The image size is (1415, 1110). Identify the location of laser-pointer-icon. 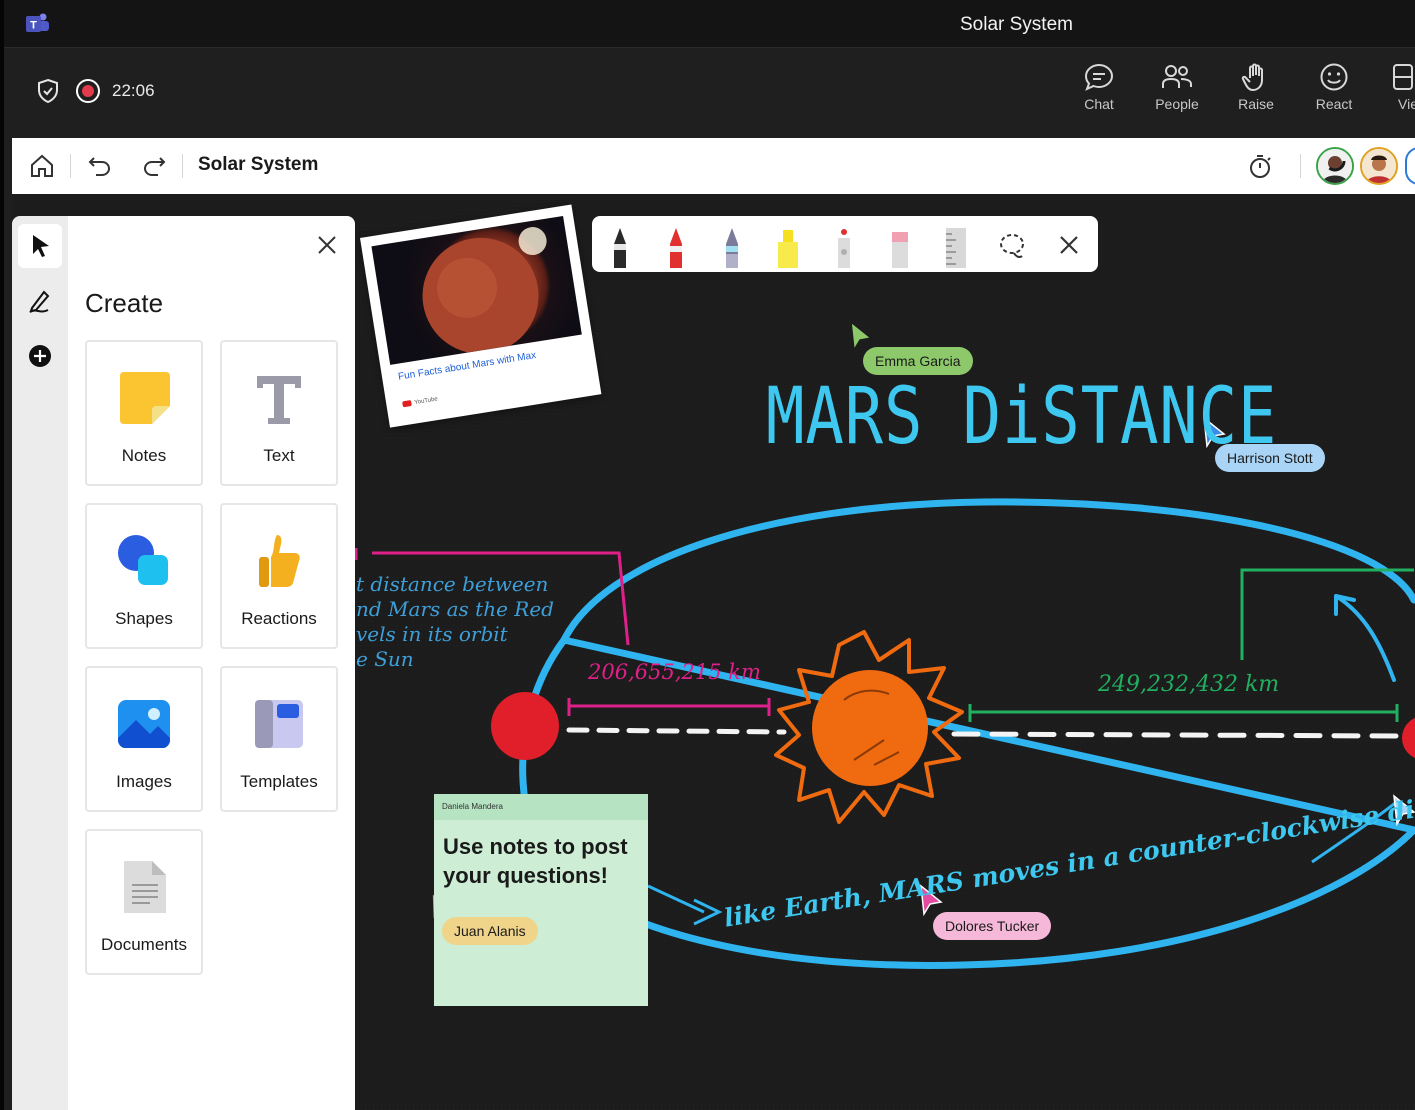
(844, 247).